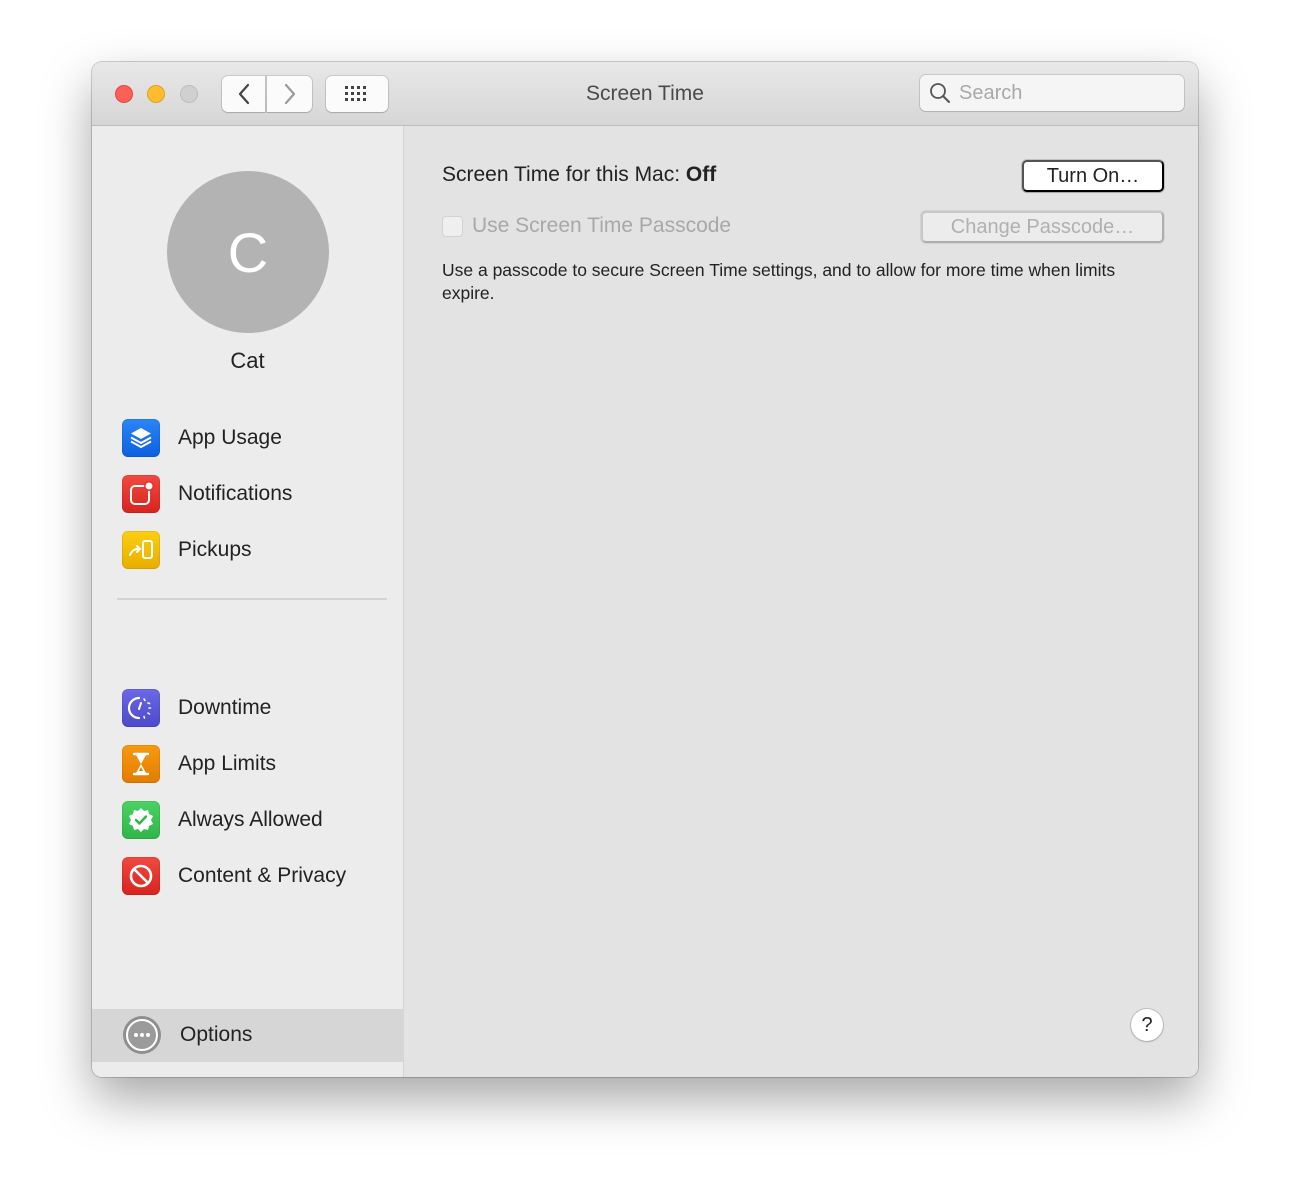 The image size is (1291, 1200). What do you see at coordinates (141, 550) in the screenshot?
I see `pickup-phone-icon` at bounding box center [141, 550].